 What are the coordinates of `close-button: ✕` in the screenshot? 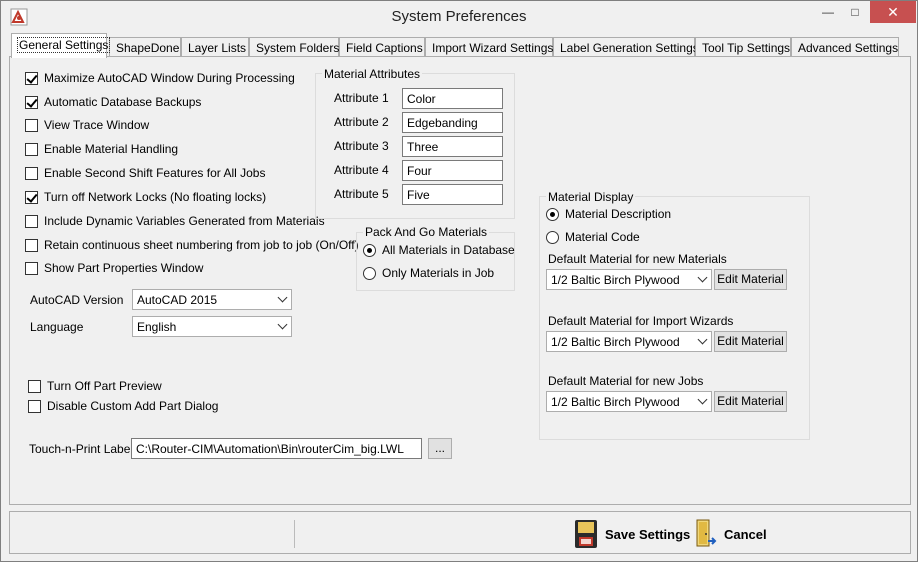 It's located at (893, 12).